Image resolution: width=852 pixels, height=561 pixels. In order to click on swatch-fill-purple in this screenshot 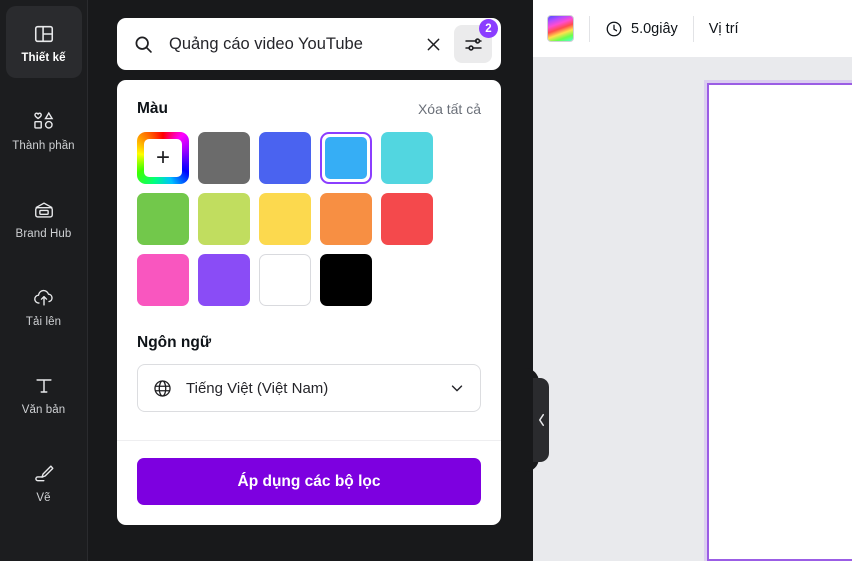, I will do `click(224, 280)`.